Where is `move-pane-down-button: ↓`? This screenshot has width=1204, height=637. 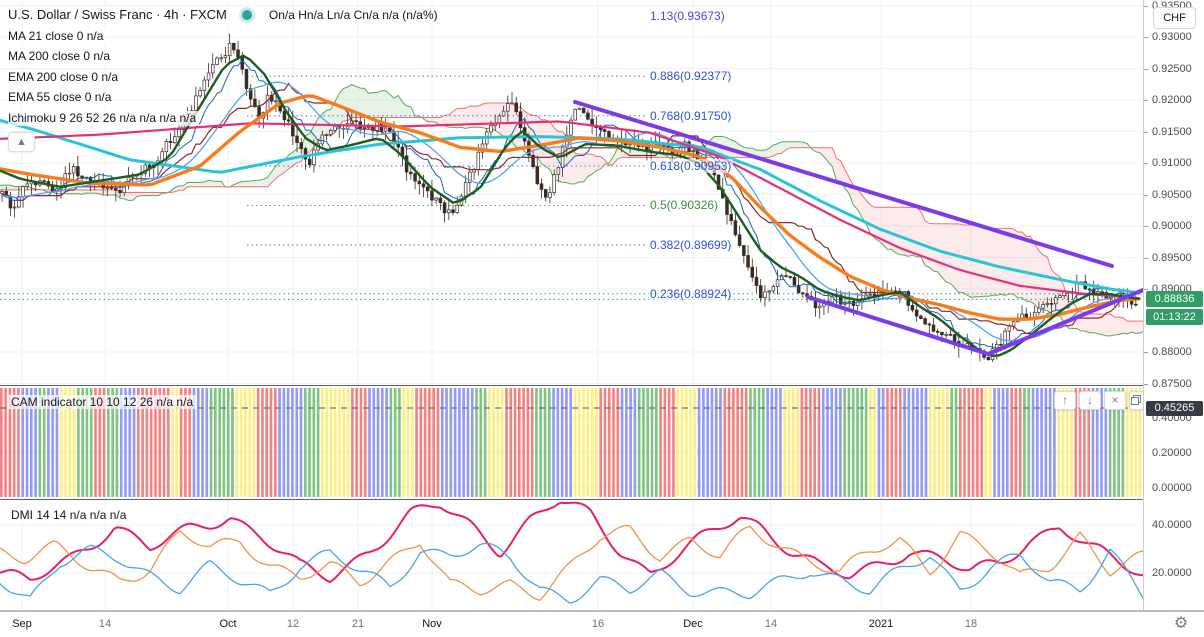 move-pane-down-button: ↓ is located at coordinates (1090, 400).